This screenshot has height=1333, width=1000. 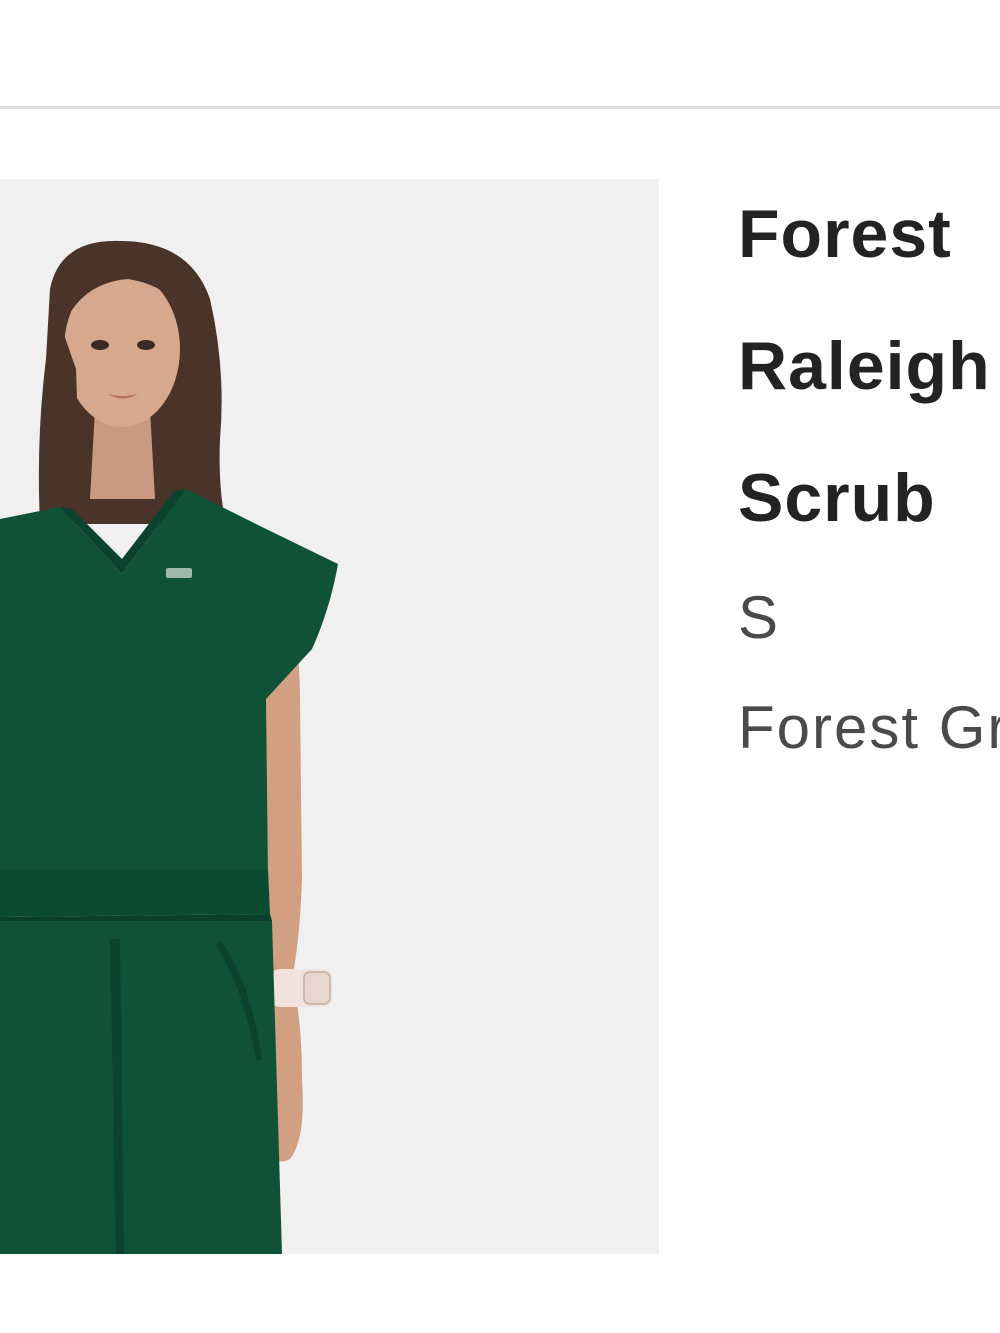 What do you see at coordinates (500, 107) in the screenshot?
I see `header-divider` at bounding box center [500, 107].